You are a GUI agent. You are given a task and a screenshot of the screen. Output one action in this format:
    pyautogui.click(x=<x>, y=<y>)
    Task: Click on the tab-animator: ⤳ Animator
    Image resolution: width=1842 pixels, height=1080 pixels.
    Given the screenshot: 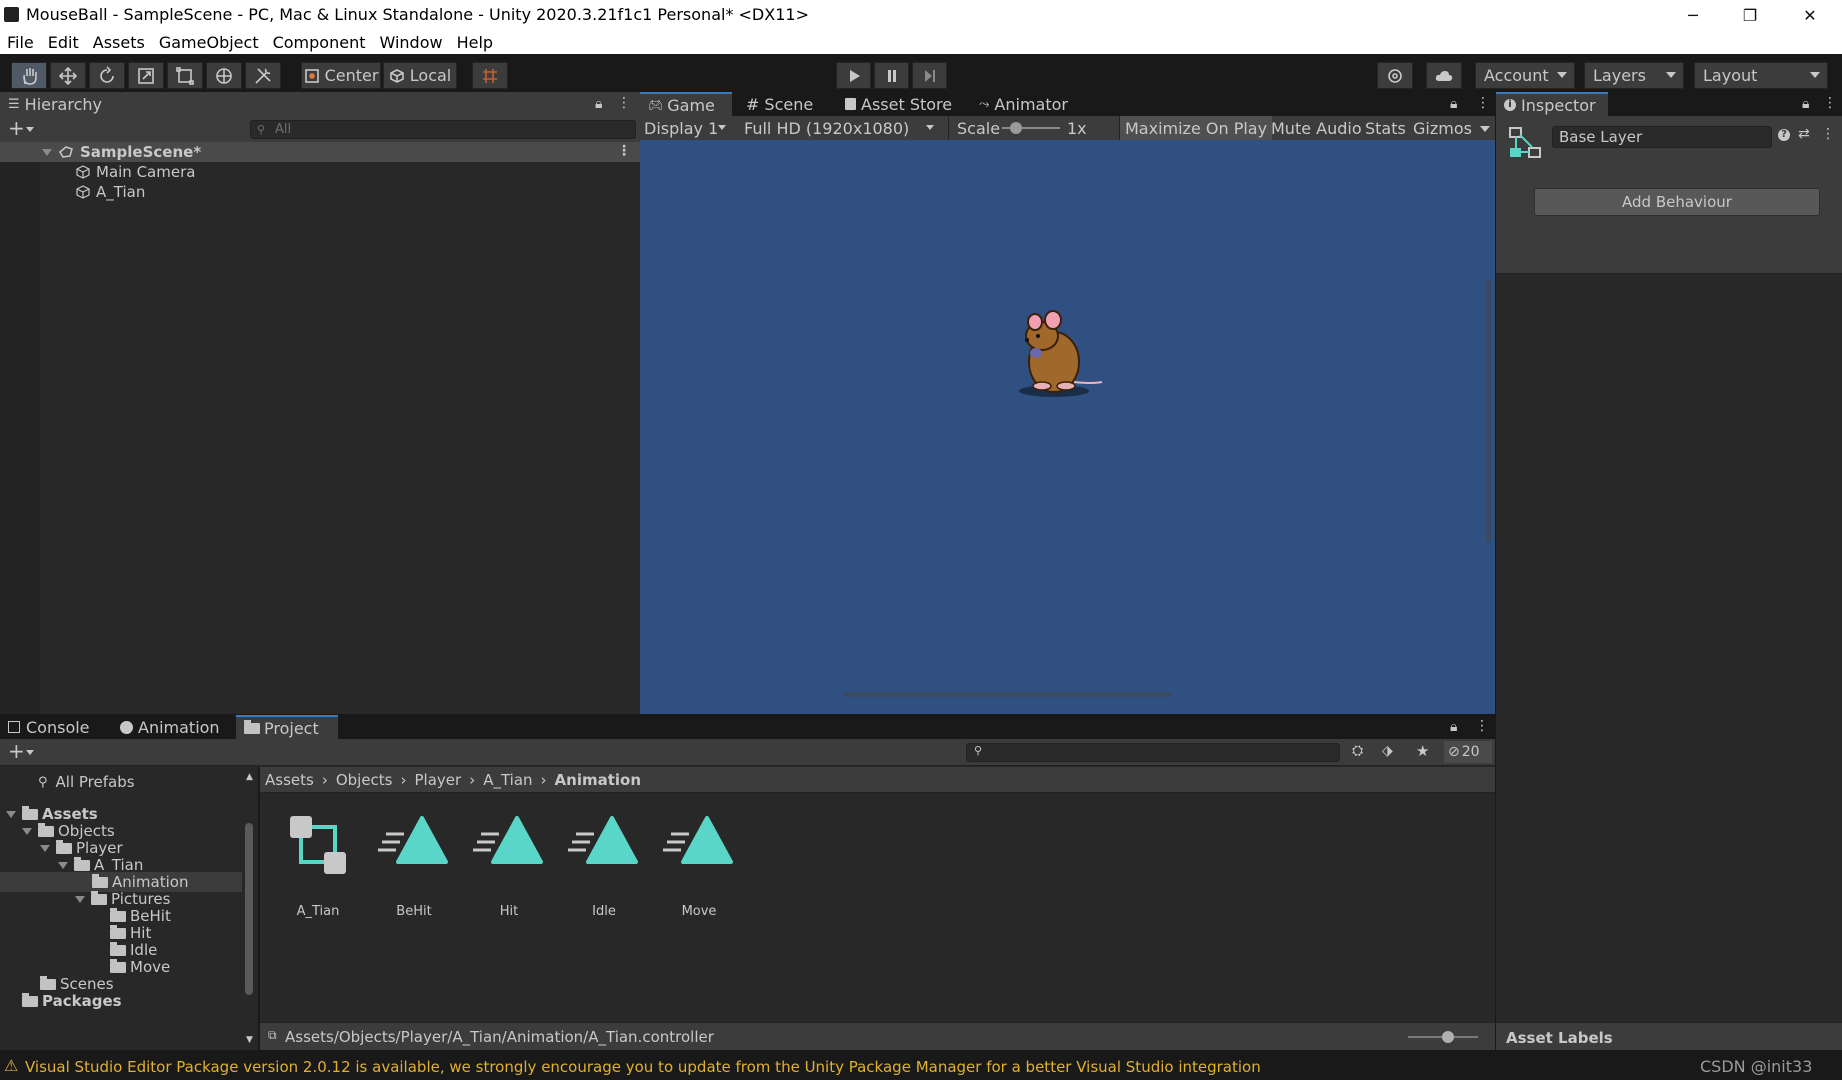 What is the action you would take?
    pyautogui.click(x=1023, y=104)
    